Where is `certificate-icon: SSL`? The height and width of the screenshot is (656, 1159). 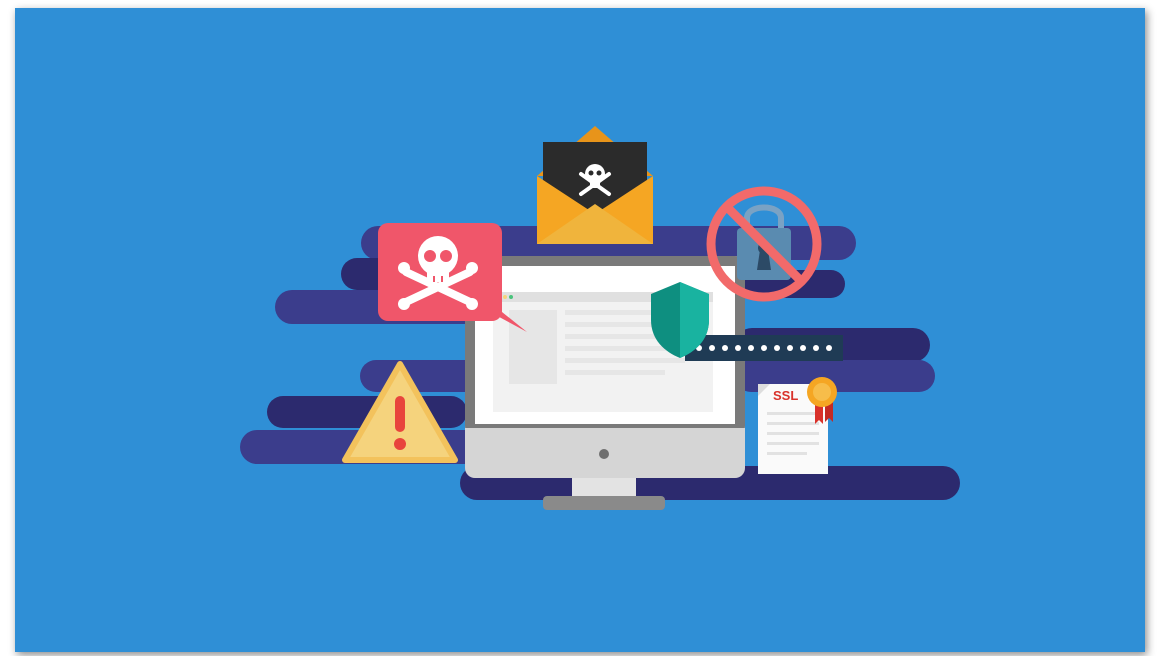 certificate-icon: SSL is located at coordinates (797, 425).